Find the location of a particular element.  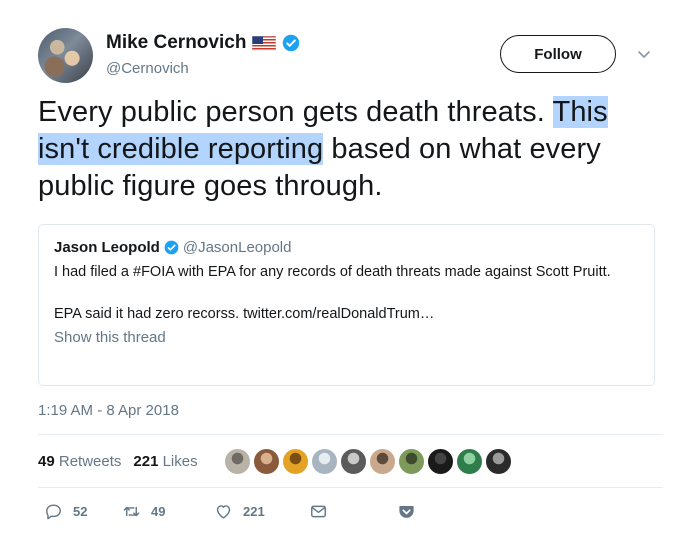

reply-button: 52 is located at coordinates (83, 511).